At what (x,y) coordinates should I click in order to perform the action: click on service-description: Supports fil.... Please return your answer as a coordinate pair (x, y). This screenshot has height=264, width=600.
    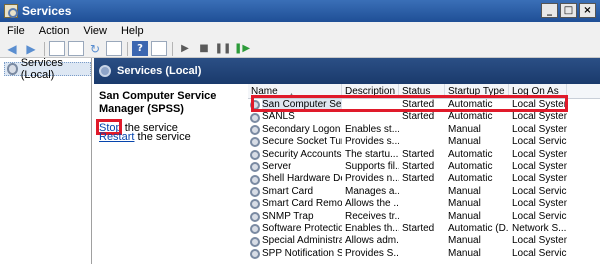
    Looking at the image, I should click on (372, 166).